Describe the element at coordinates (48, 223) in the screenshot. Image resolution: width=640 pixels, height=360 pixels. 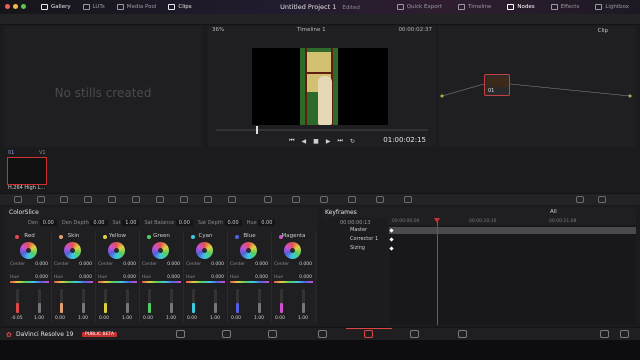
I see `param-den-value: 0.00` at that location.